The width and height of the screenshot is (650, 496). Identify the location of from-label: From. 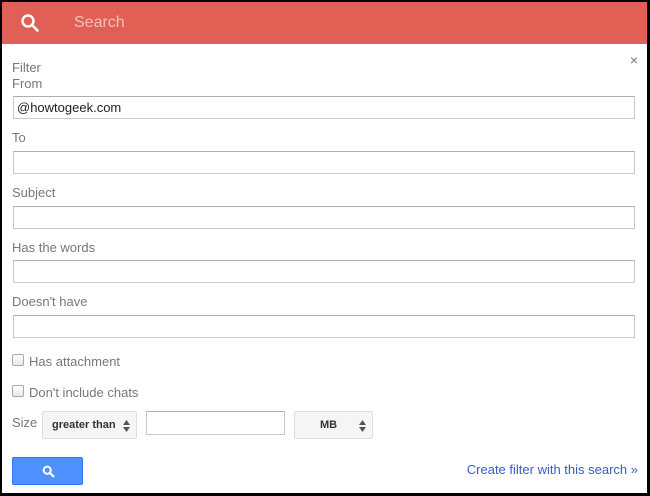
(27, 83).